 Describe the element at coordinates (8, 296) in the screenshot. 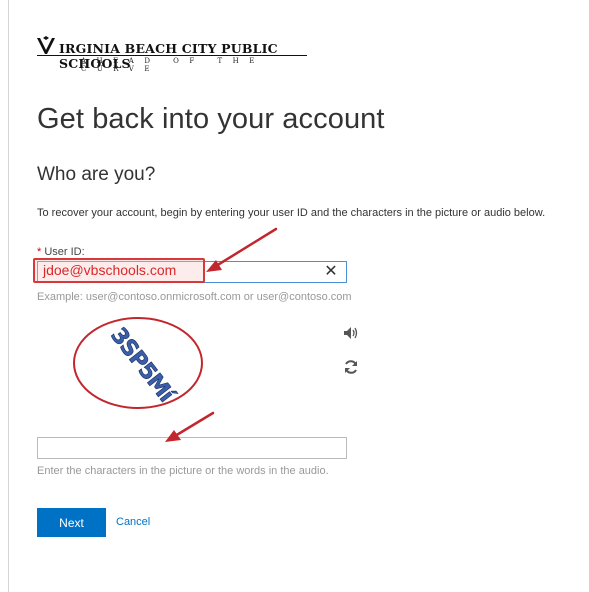

I see `left-border` at that location.